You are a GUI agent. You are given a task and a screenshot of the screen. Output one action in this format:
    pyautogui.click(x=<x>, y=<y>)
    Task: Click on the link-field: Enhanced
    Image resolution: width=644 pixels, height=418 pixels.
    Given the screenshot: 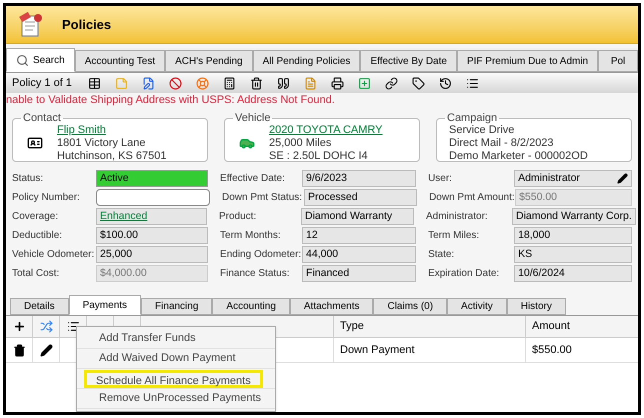 What is the action you would take?
    pyautogui.click(x=151, y=216)
    